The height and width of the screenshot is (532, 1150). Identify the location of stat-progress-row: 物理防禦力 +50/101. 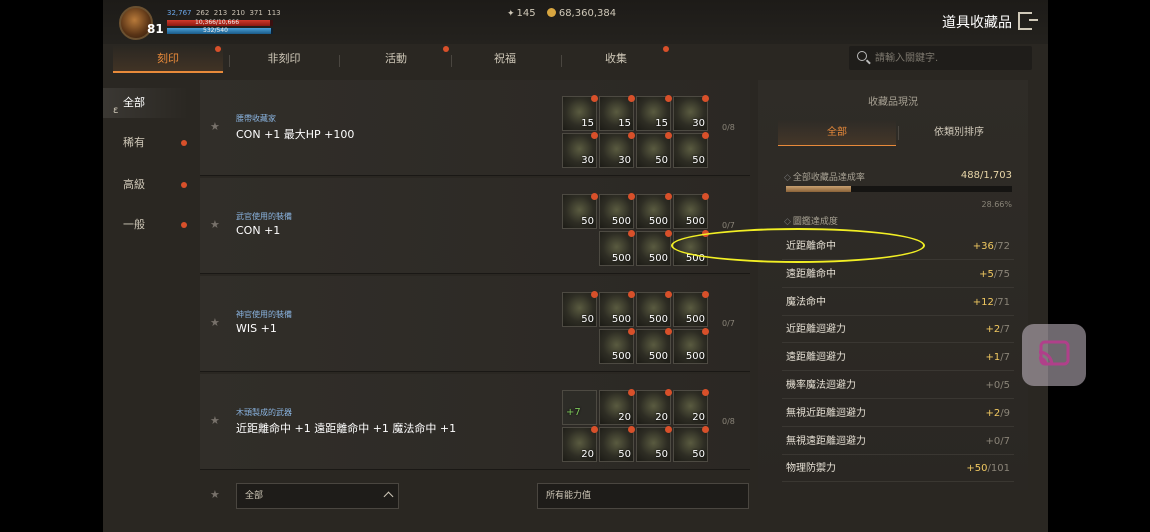
(898, 469).